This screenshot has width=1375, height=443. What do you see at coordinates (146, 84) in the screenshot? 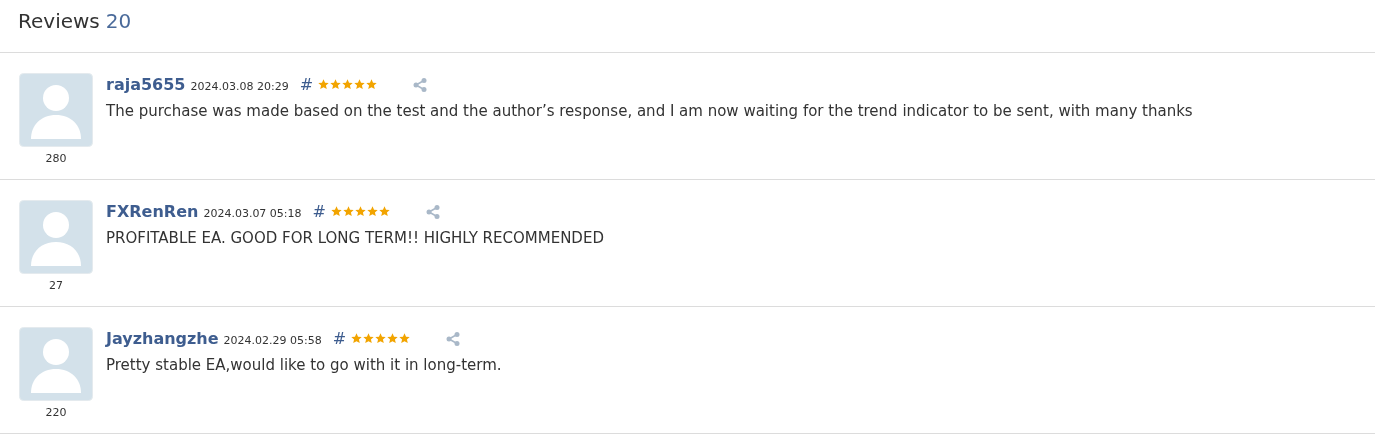
I see `author-link: raja5655` at bounding box center [146, 84].